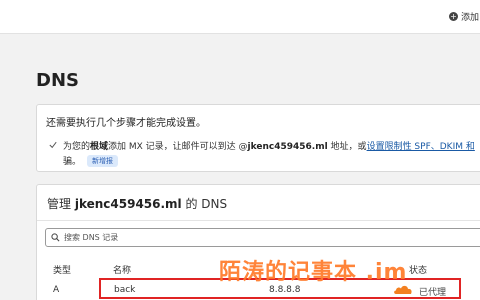  What do you see at coordinates (418, 271) in the screenshot?
I see `column-header-status: 状态` at bounding box center [418, 271].